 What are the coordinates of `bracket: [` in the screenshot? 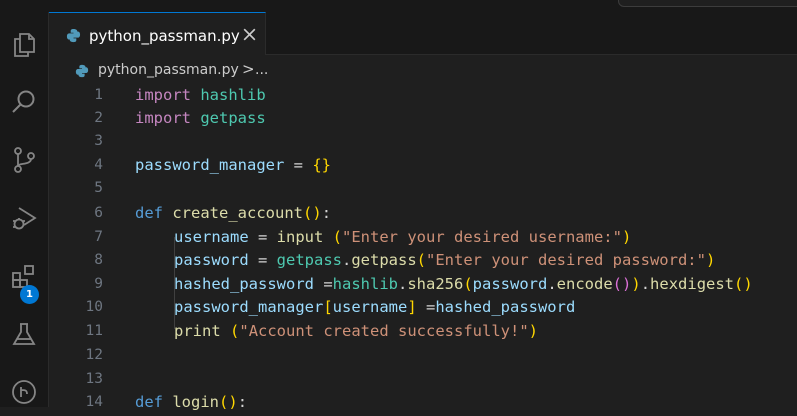 It's located at (328, 307).